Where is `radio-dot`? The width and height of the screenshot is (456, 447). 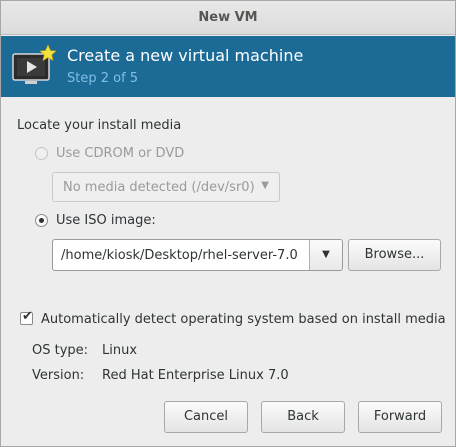 radio-dot is located at coordinates (41, 220).